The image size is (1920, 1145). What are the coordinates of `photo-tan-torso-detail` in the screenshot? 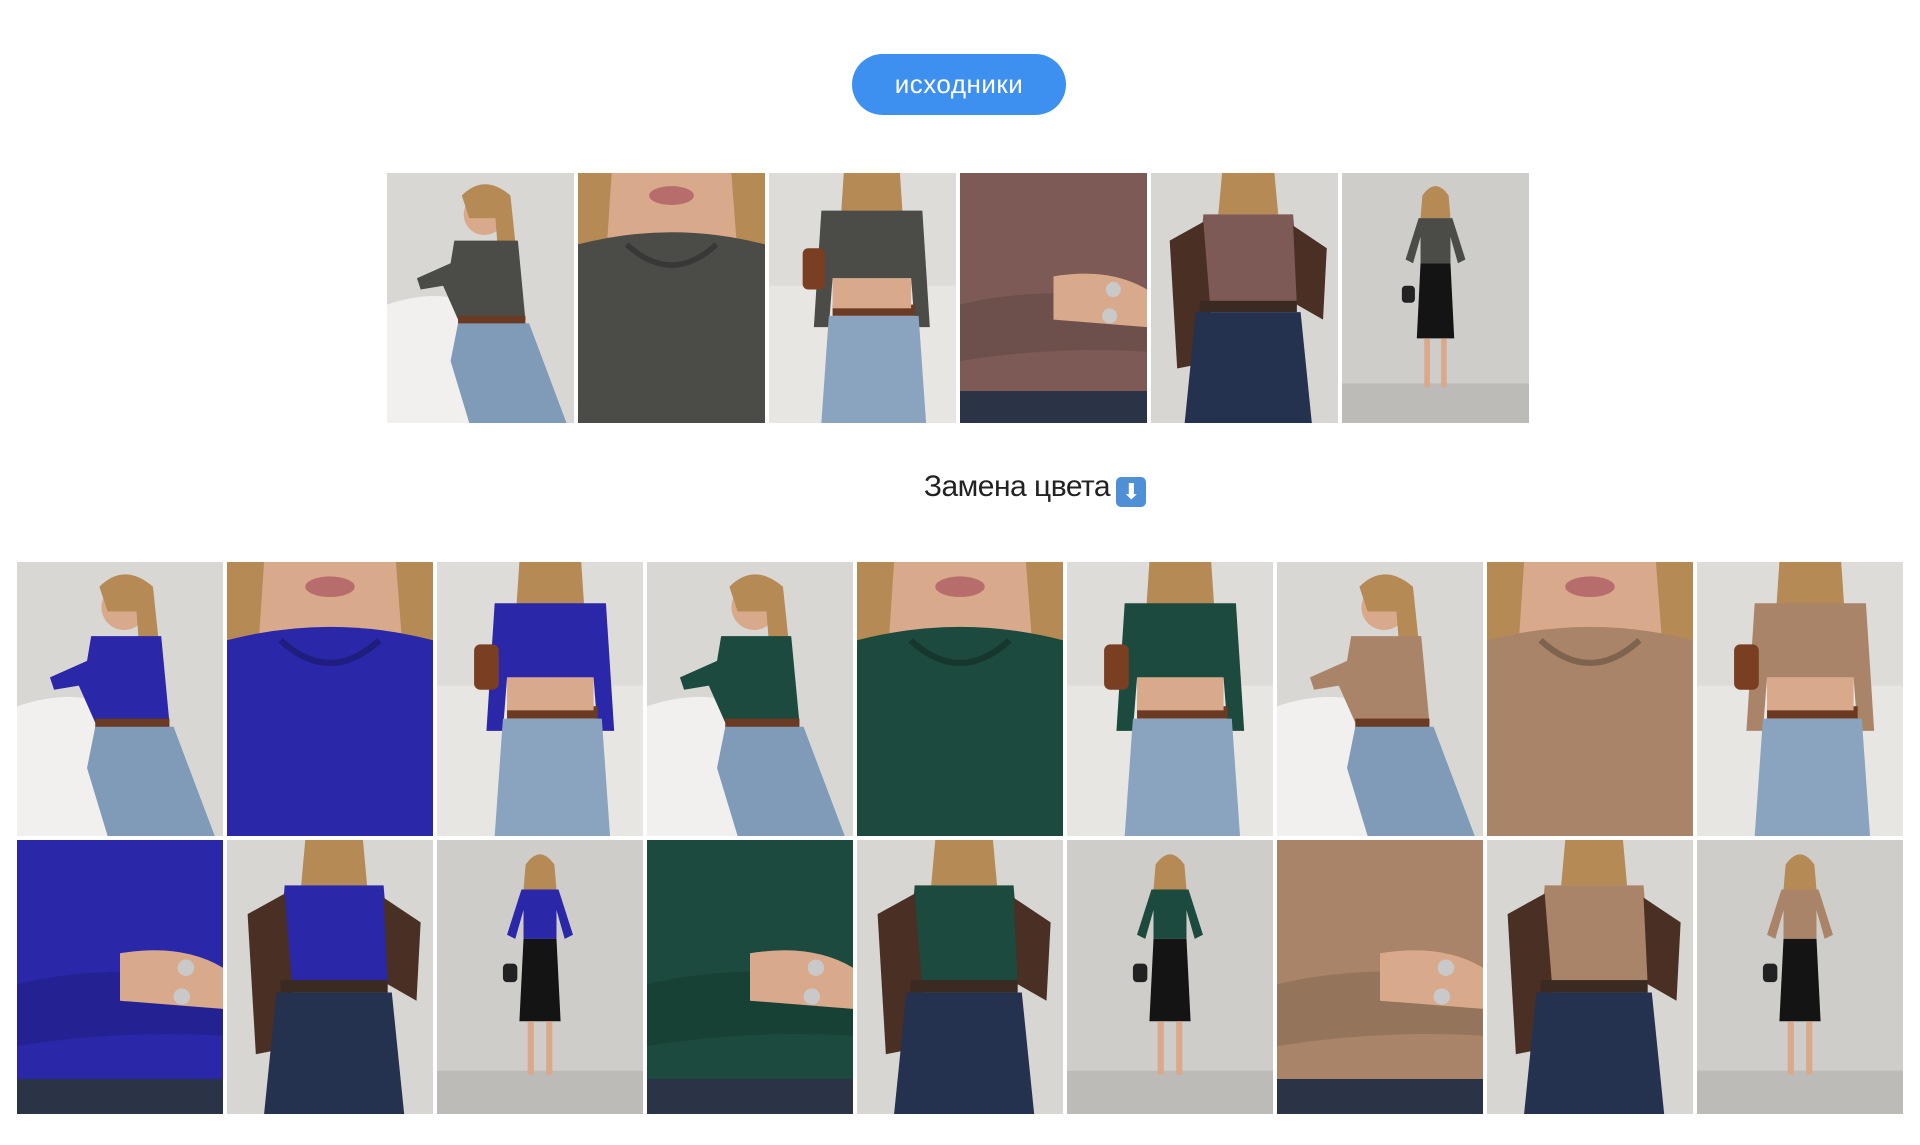 It's located at (1380, 977).